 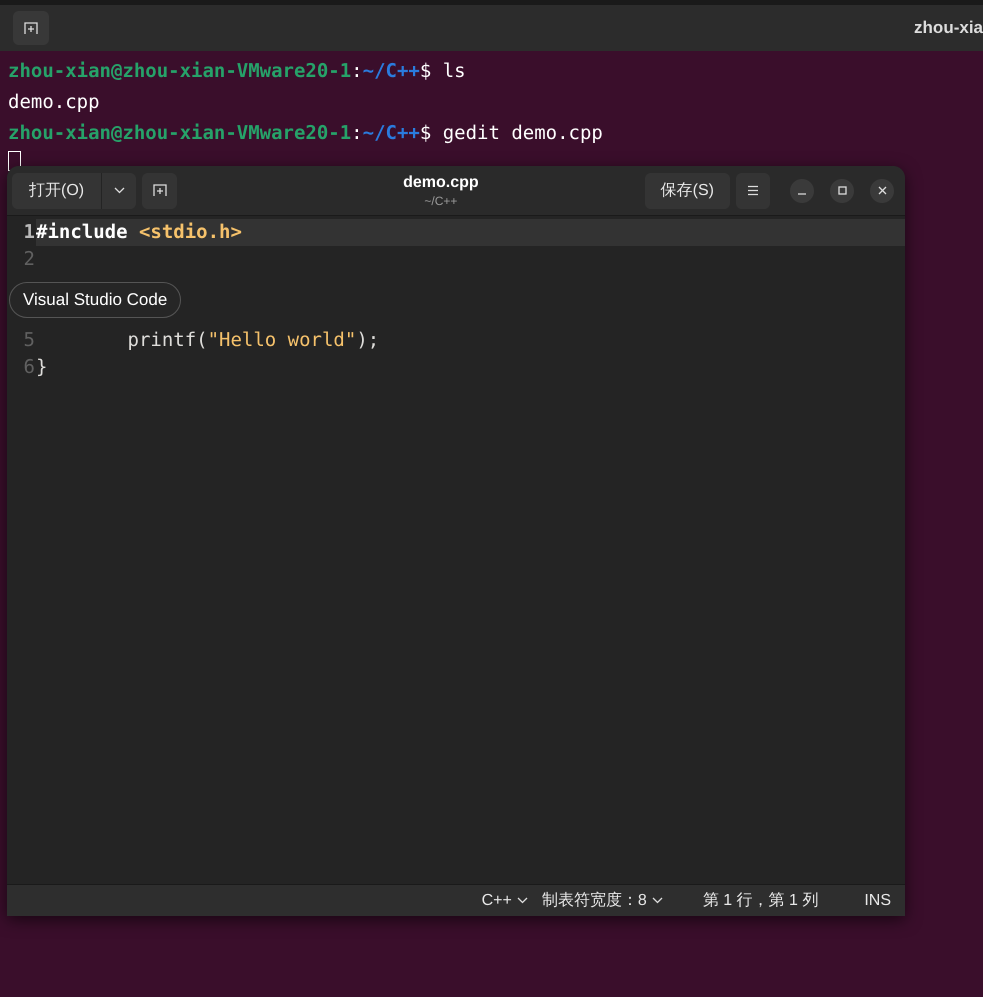 What do you see at coordinates (760, 900) in the screenshot?
I see `cursor-position: 第 1 行，第 1 列` at bounding box center [760, 900].